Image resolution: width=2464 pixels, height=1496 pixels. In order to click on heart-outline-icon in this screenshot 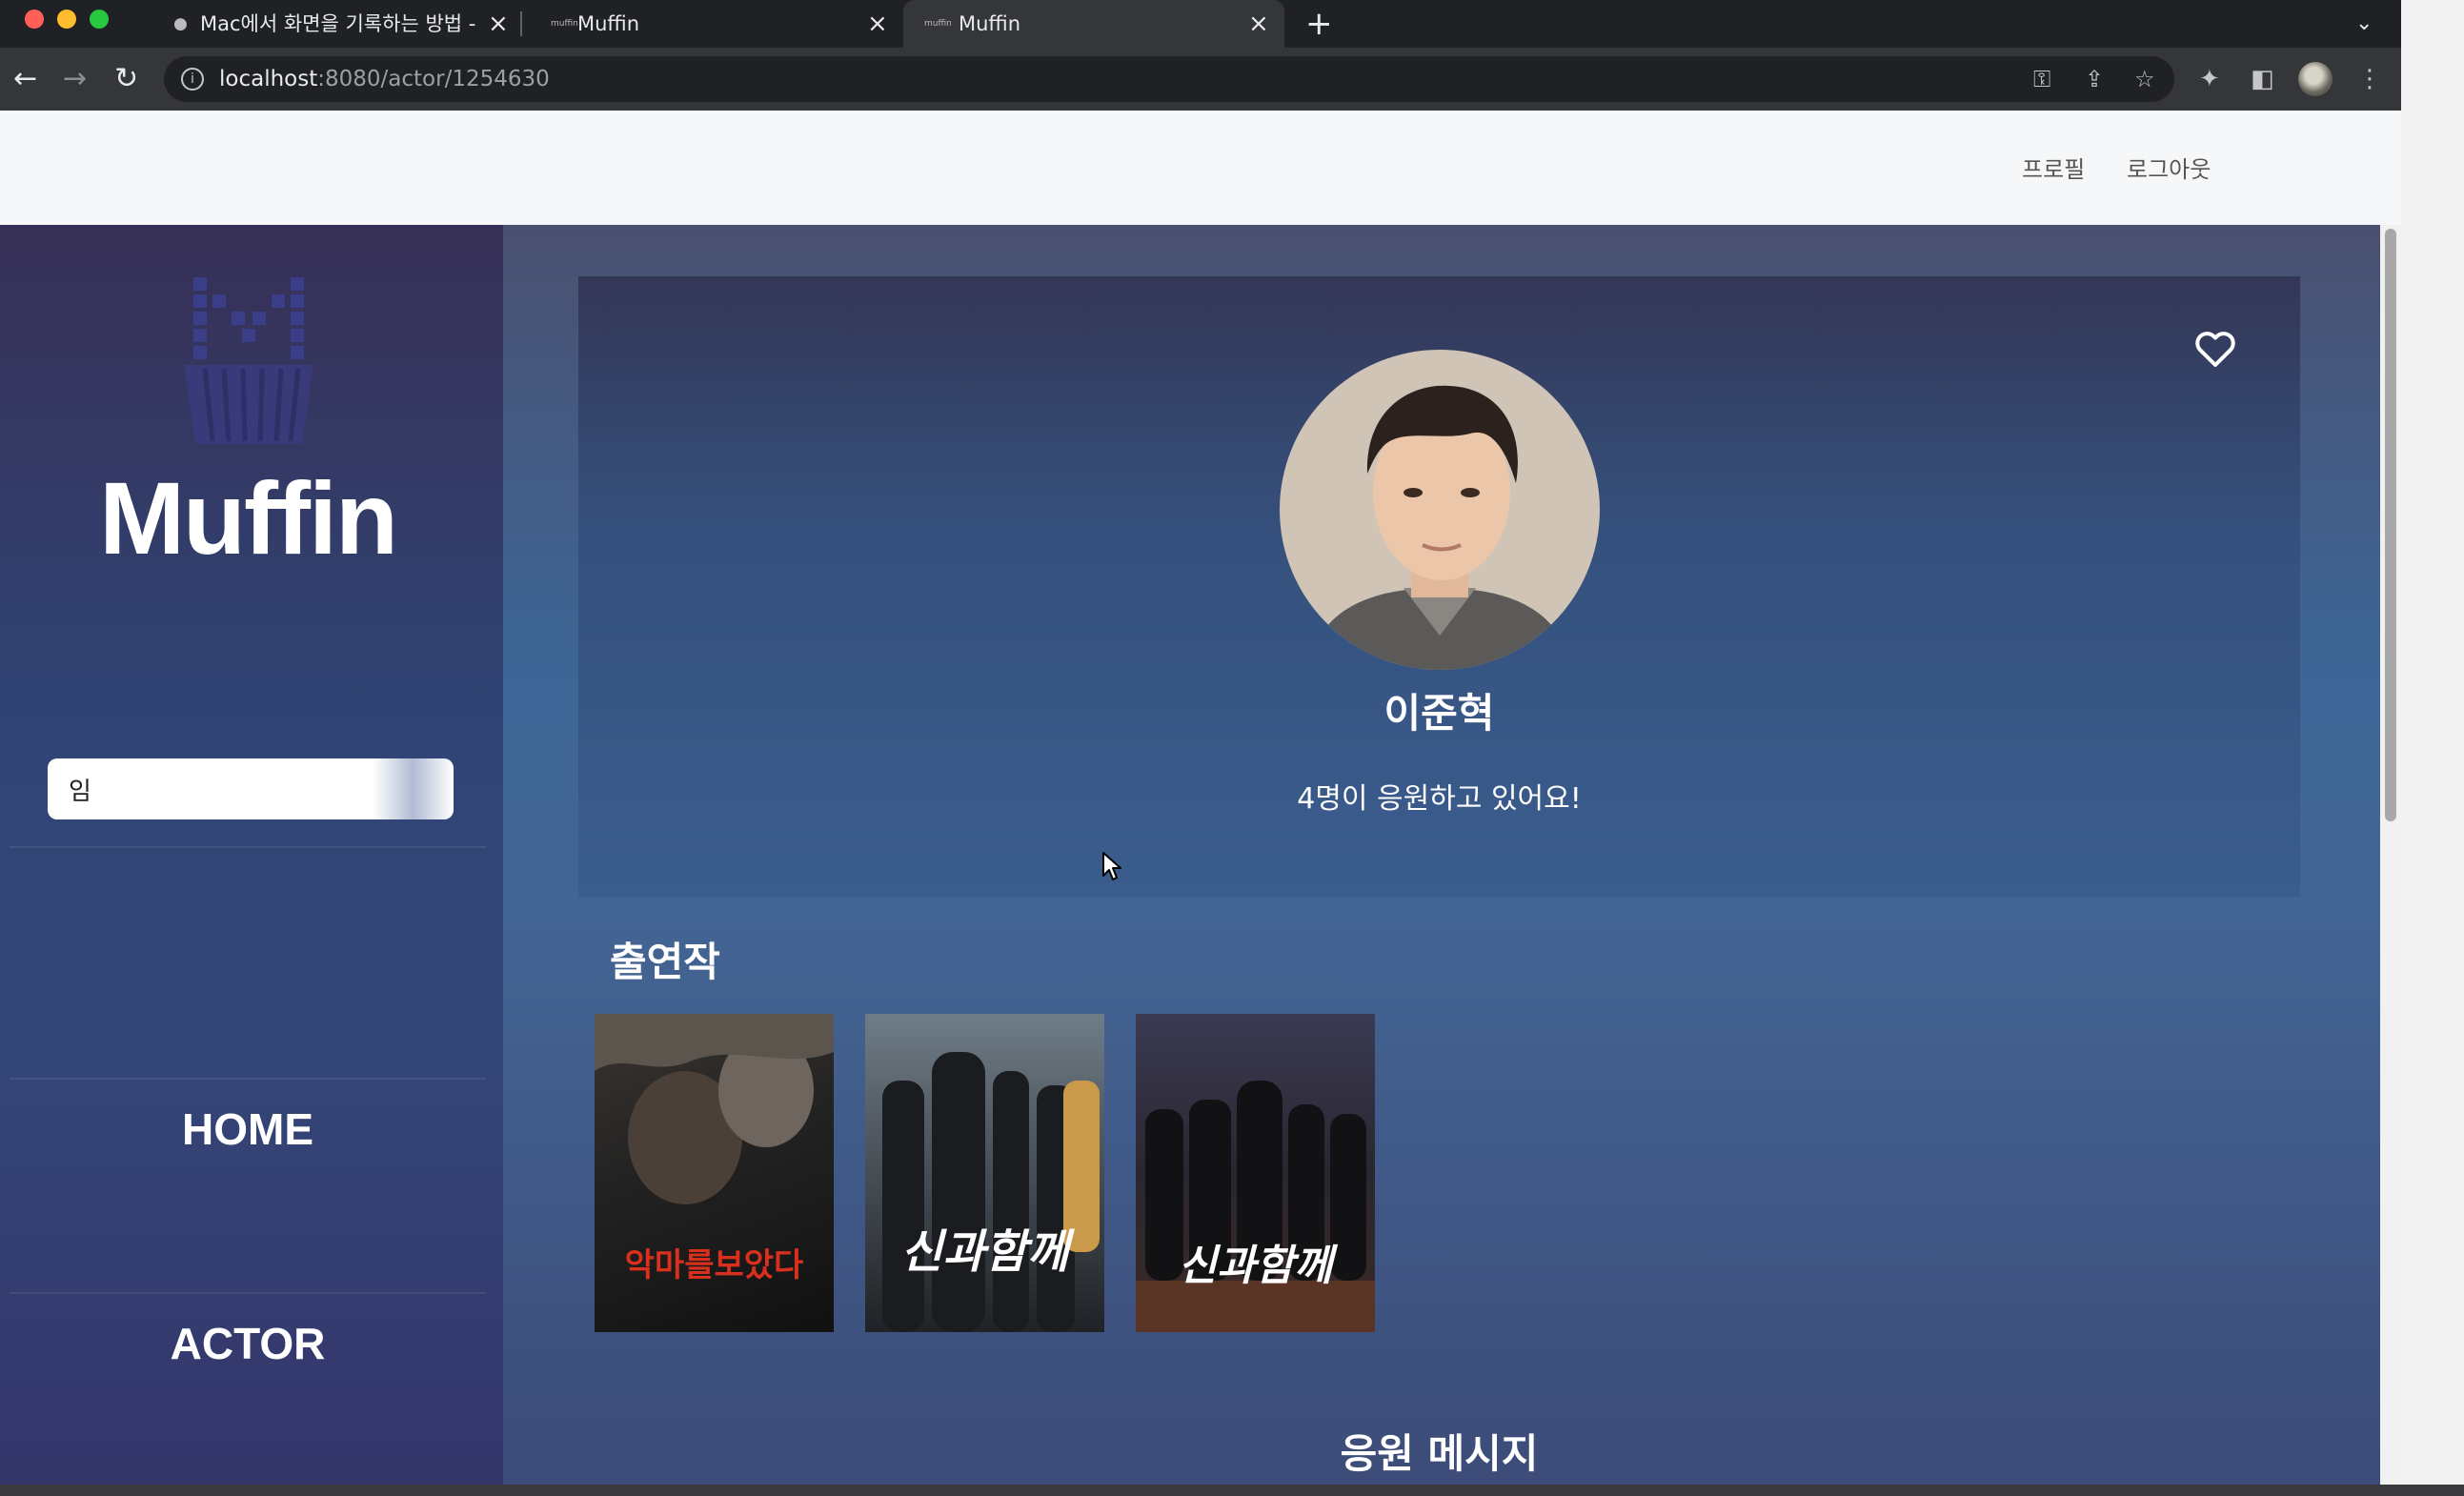, I will do `click(2215, 349)`.